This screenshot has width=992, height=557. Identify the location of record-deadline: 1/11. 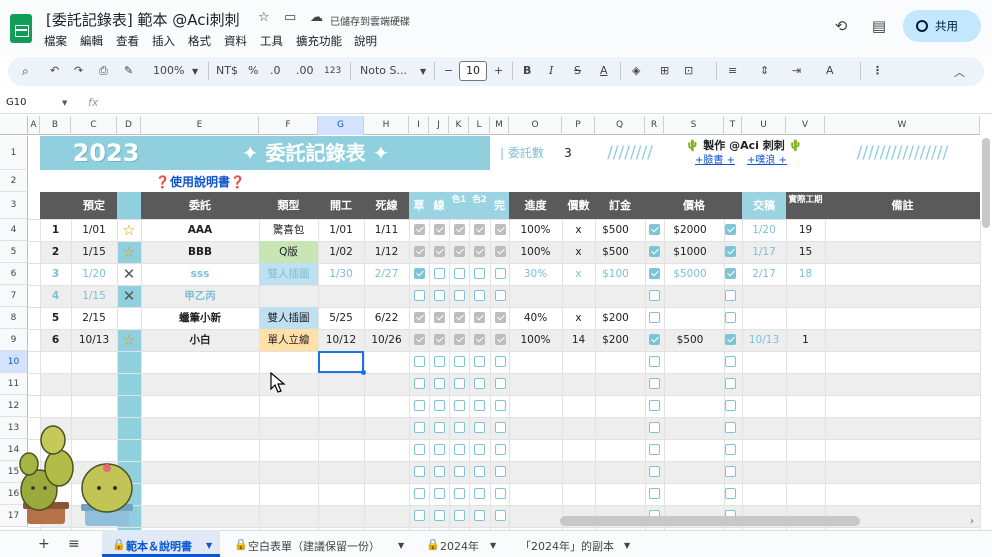
(386, 230).